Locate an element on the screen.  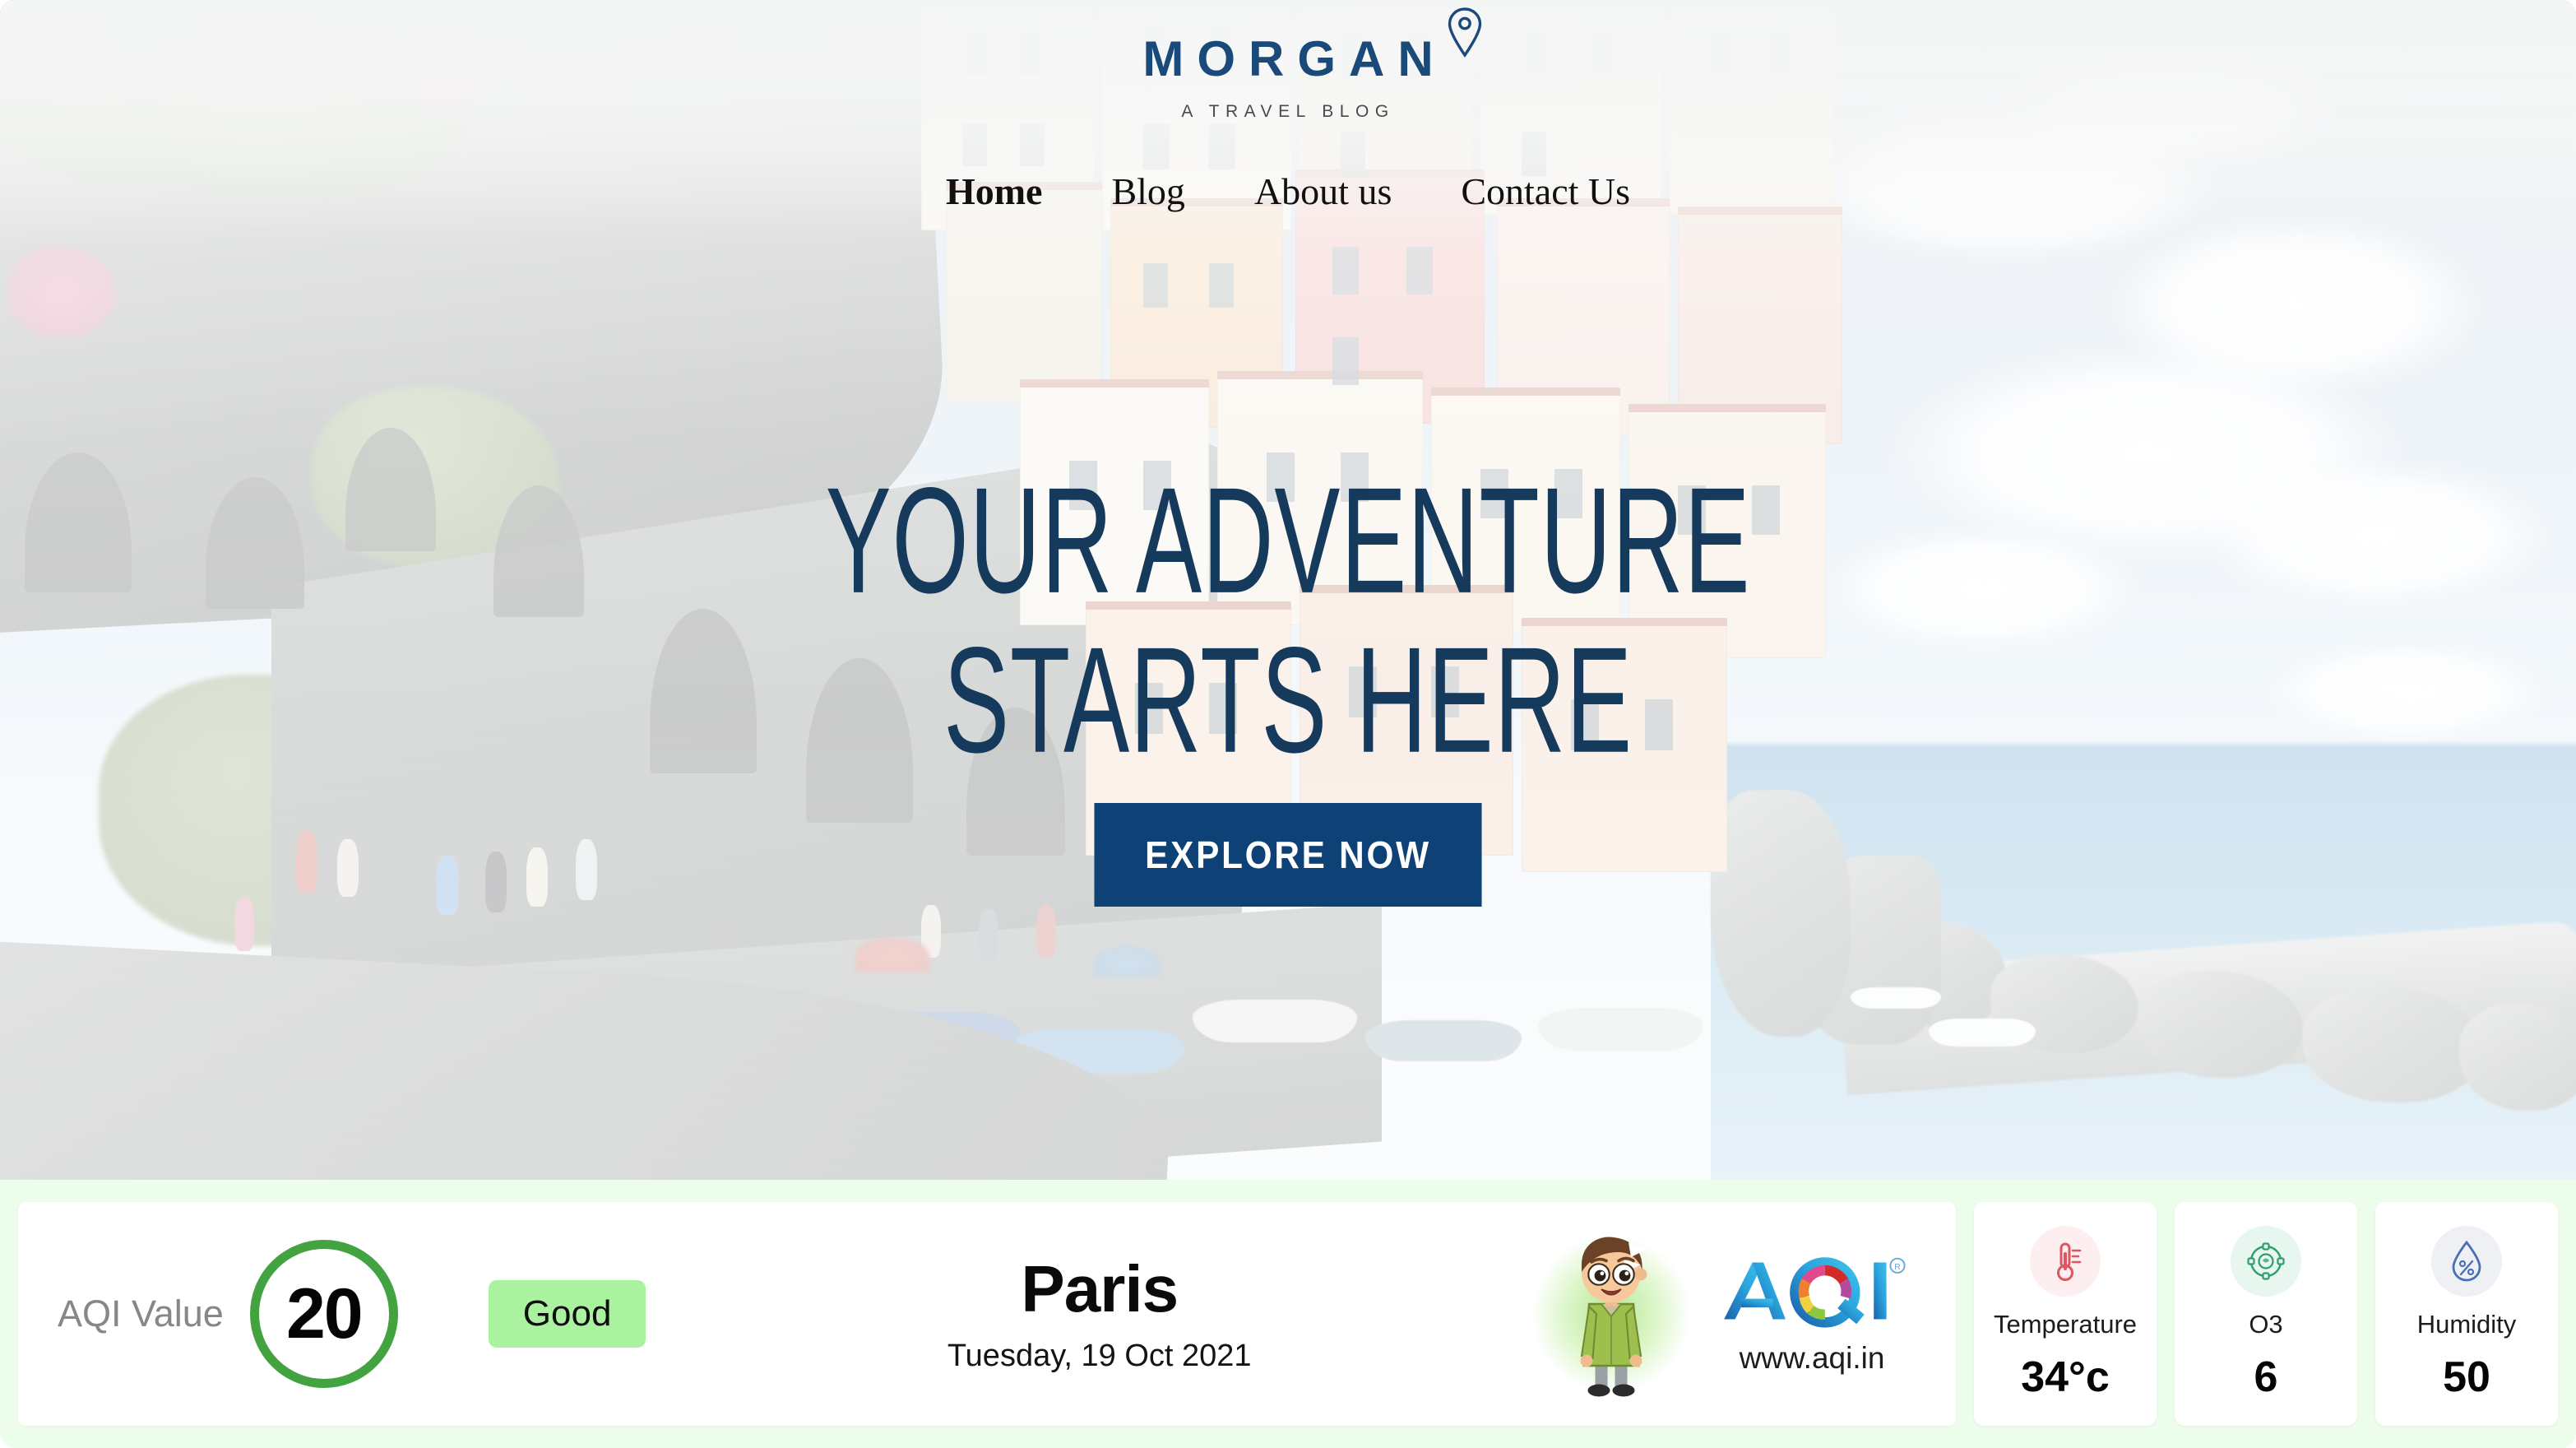
aqi-value: 20 is located at coordinates (325, 1313).